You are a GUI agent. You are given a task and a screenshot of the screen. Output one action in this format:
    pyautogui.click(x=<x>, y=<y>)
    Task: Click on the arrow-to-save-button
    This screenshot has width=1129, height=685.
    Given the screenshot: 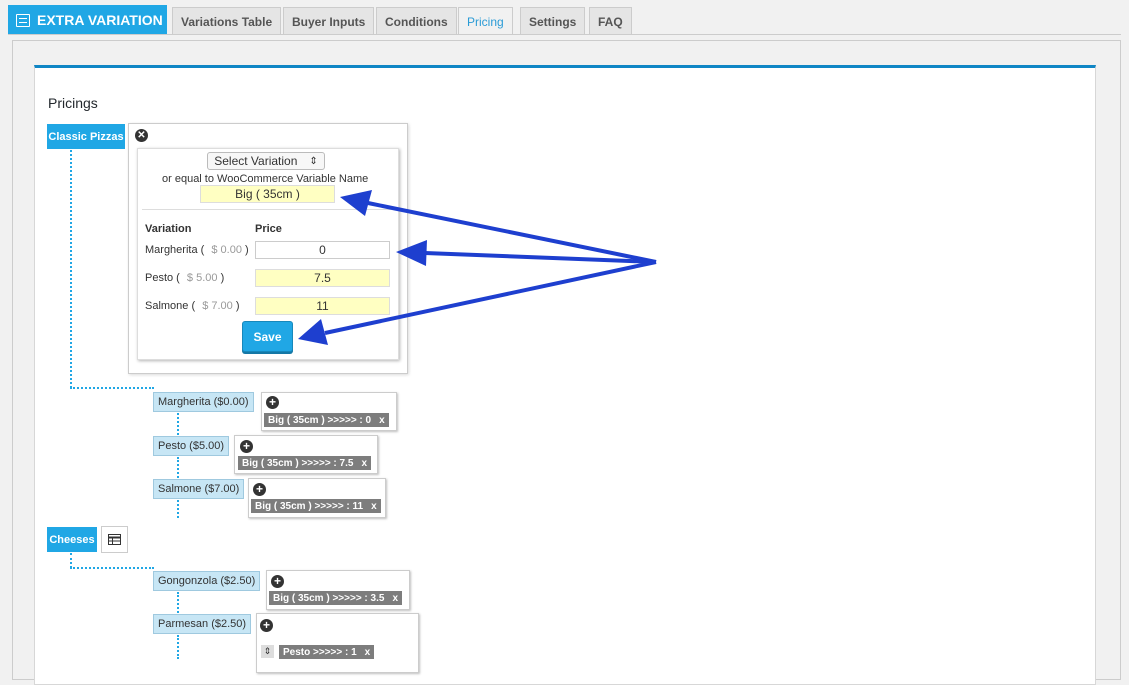 What is the action you would take?
    pyautogui.click(x=490, y=297)
    